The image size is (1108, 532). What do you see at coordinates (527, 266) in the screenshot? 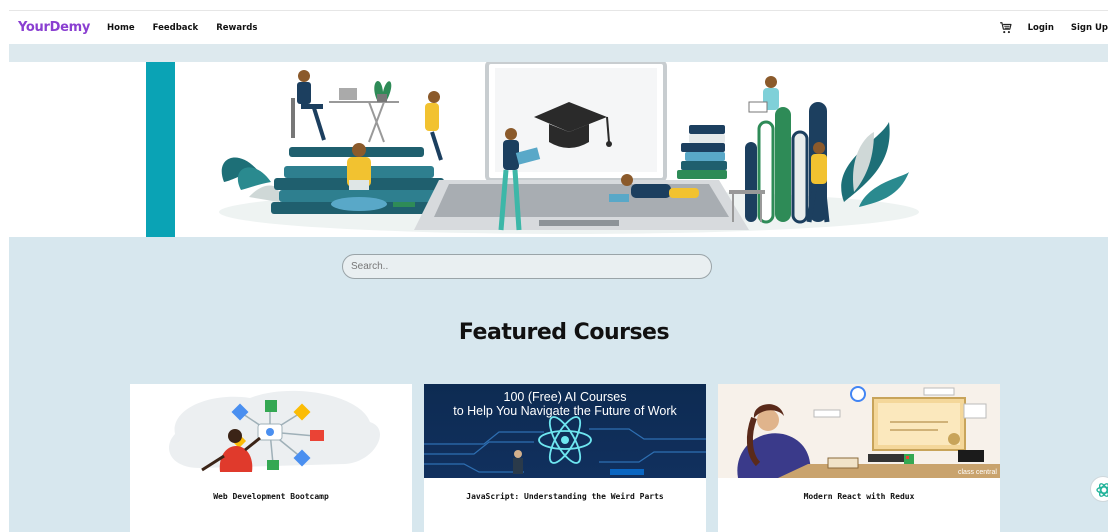
I see `search-input` at bounding box center [527, 266].